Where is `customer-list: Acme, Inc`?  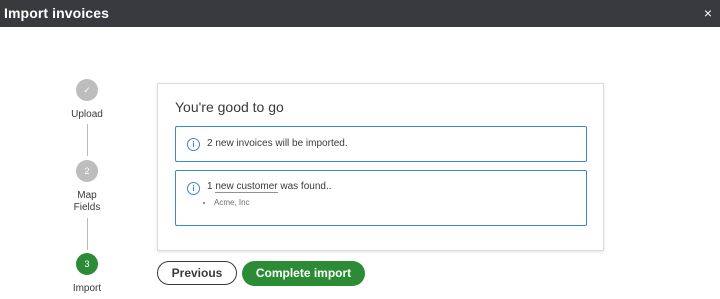 customer-list: Acme, Inc is located at coordinates (226, 202).